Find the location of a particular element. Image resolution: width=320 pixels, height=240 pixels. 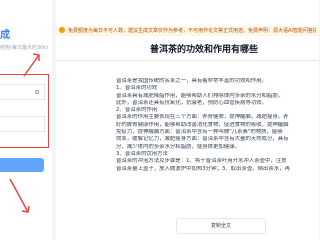

annotation-arrow-down-icon is located at coordinates (19, 195).